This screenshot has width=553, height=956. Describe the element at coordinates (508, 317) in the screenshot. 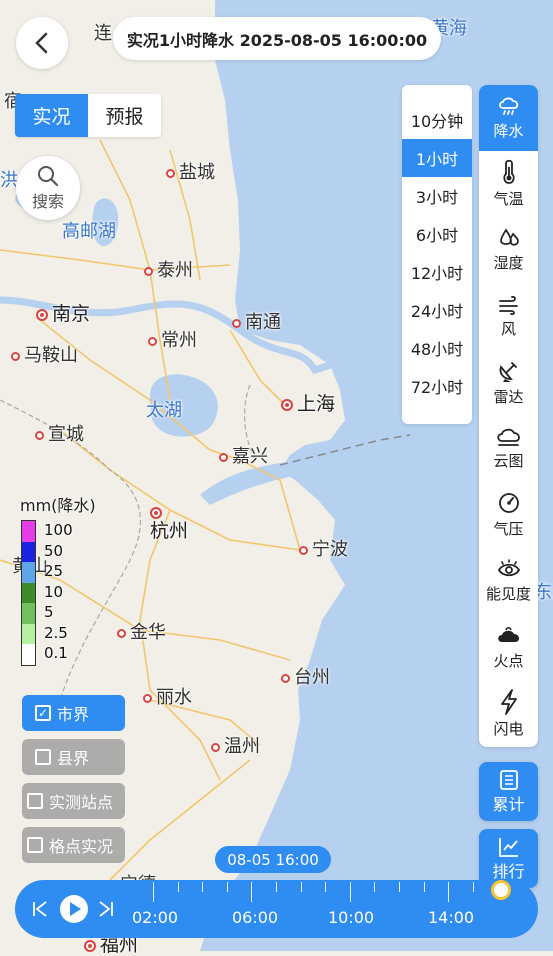

I see `layer-wind: 风` at that location.